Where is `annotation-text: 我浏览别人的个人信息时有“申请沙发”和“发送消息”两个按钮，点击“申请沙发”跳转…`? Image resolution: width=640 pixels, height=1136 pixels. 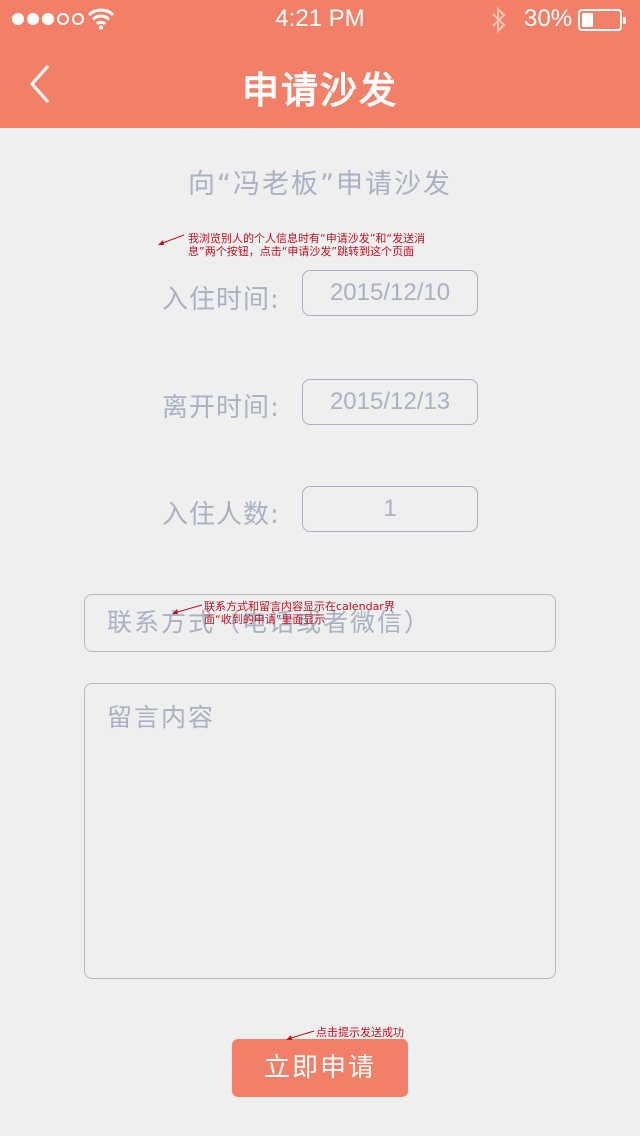 annotation-text: 我浏览别人的个人信息时有“申请沙发”和“发送消息”两个按钮，点击“申请沙发”跳转… is located at coordinates (307, 245).